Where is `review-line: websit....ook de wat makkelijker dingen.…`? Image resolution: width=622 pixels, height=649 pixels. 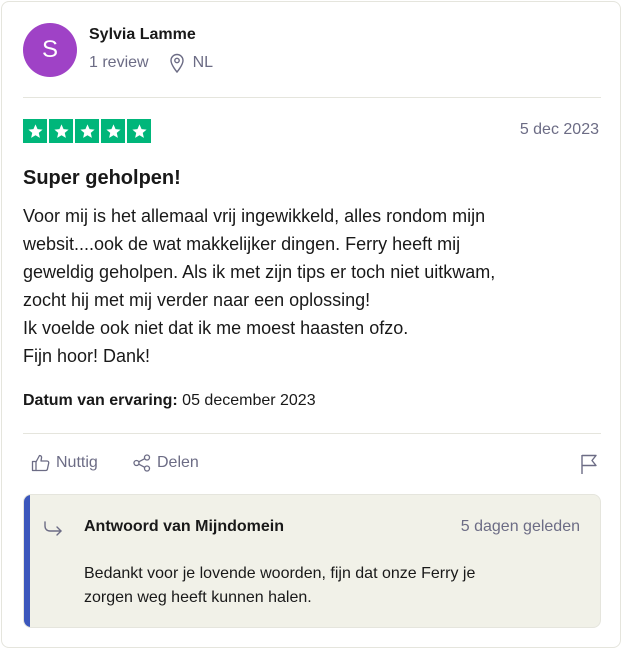 review-line: websit....ook de wat makkelijker dingen.… is located at coordinates (242, 244).